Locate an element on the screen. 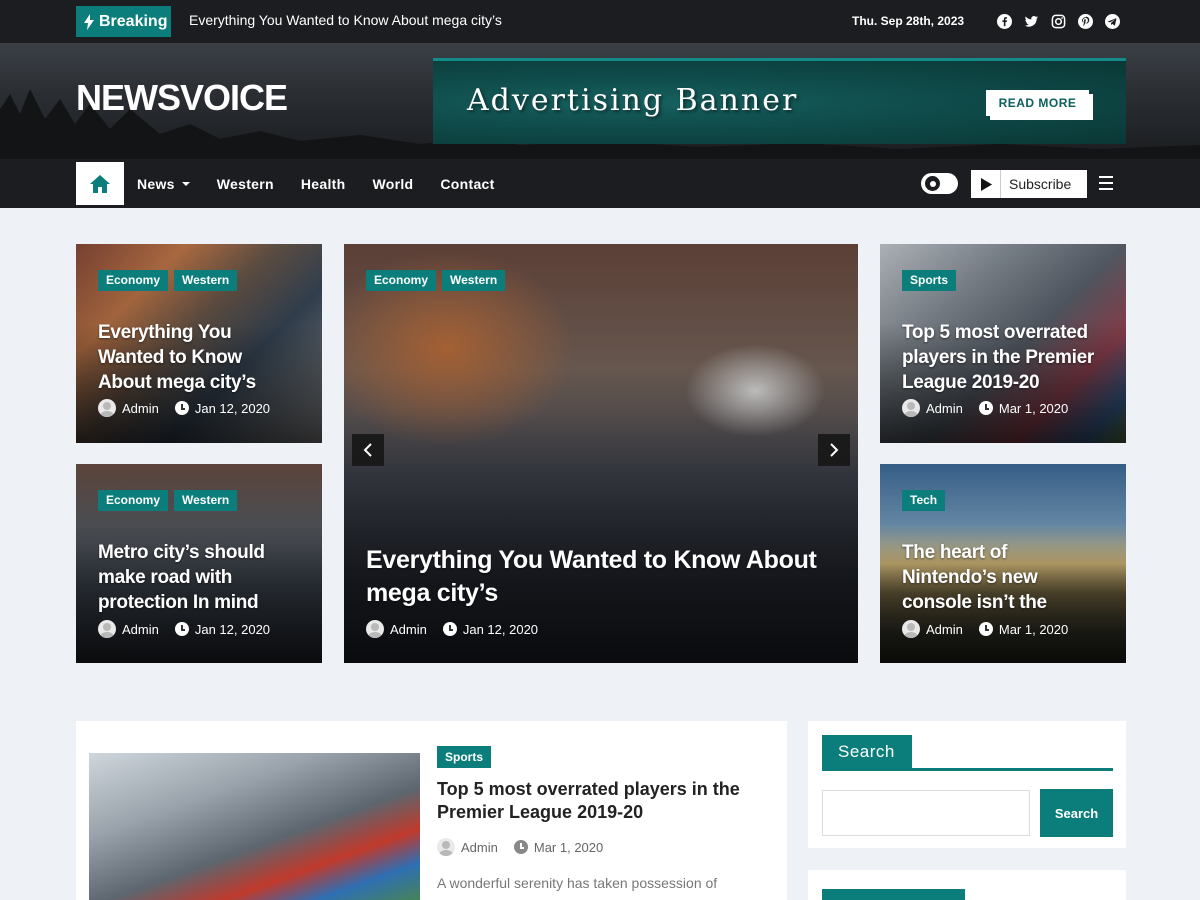 The image size is (1200, 900). nav-item-label: World is located at coordinates (393, 183).